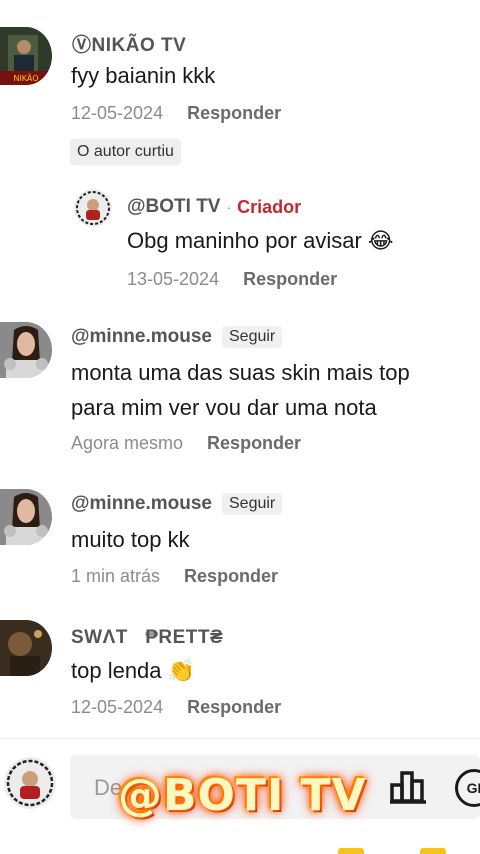 The height and width of the screenshot is (854, 480). I want to click on comment-author: @BOTI TV, so click(173, 207).